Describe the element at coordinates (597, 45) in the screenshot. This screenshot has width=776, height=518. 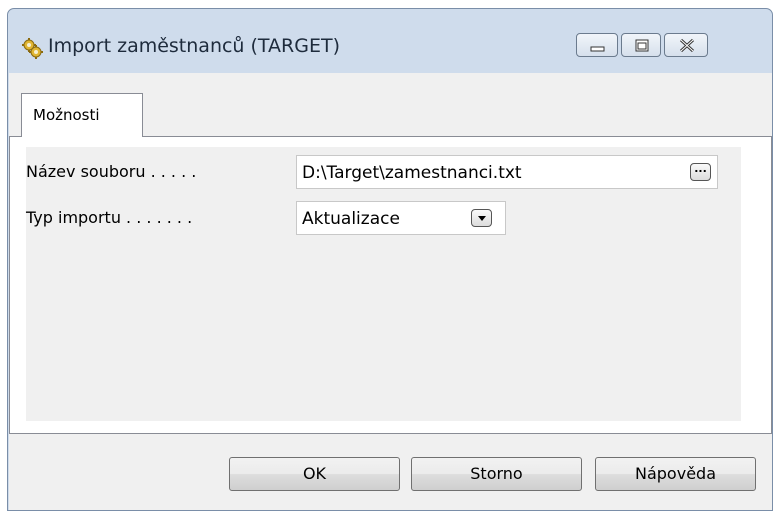
I see `minimize-button` at that location.